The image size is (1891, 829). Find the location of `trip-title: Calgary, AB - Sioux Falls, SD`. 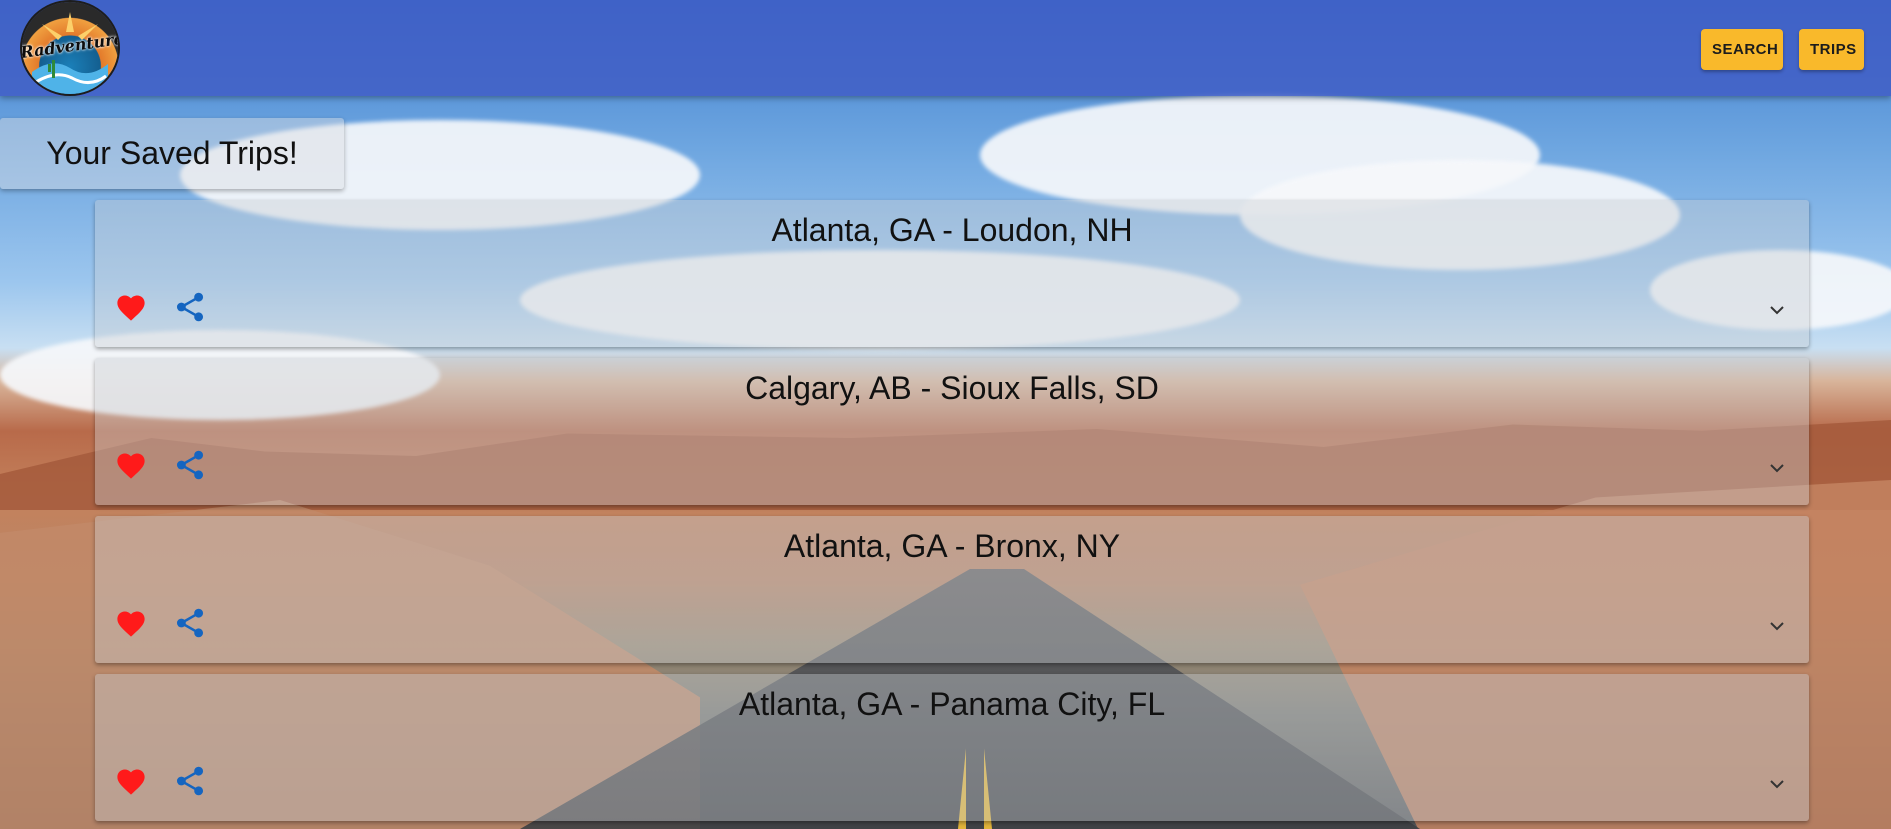

trip-title: Calgary, AB - Sioux Falls, SD is located at coordinates (952, 388).